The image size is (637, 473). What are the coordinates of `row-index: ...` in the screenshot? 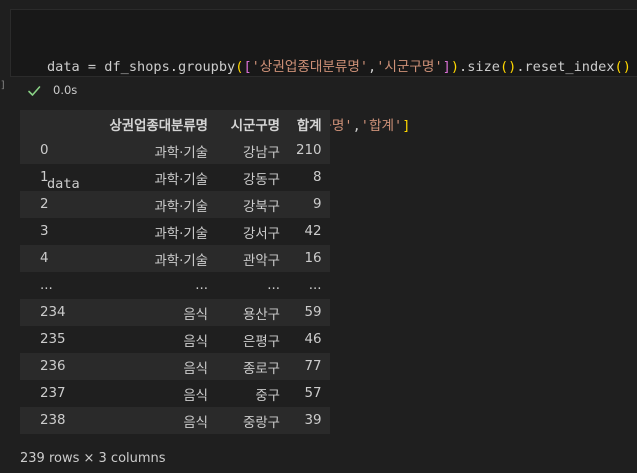 It's located at (46, 285).